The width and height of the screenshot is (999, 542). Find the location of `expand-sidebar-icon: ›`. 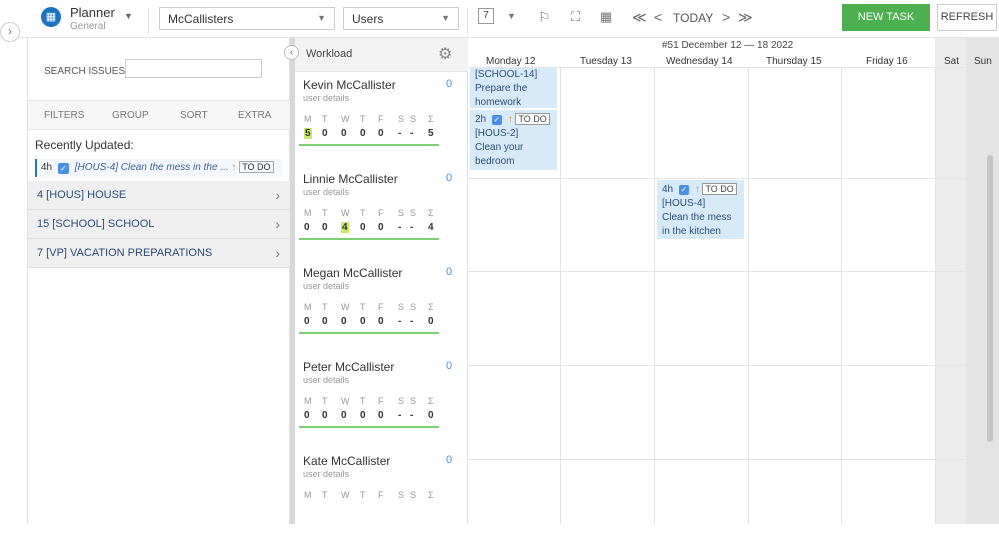

expand-sidebar-icon: › is located at coordinates (10, 32).